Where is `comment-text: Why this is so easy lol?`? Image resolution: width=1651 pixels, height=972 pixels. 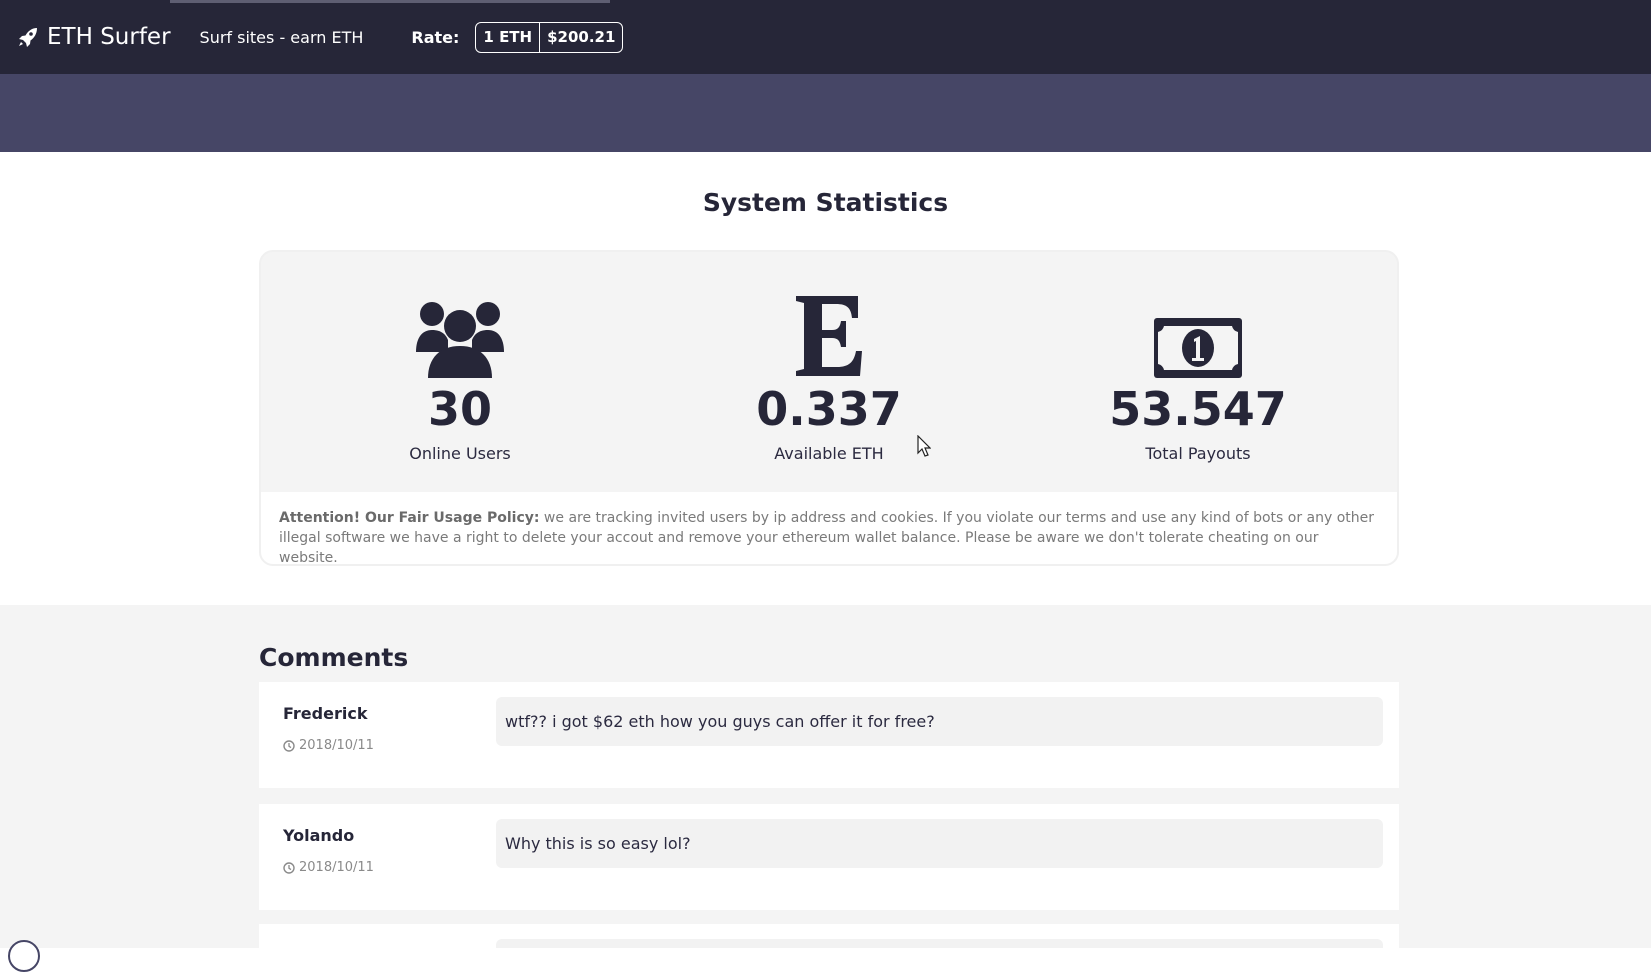 comment-text: Why this is so easy lol? is located at coordinates (939, 843).